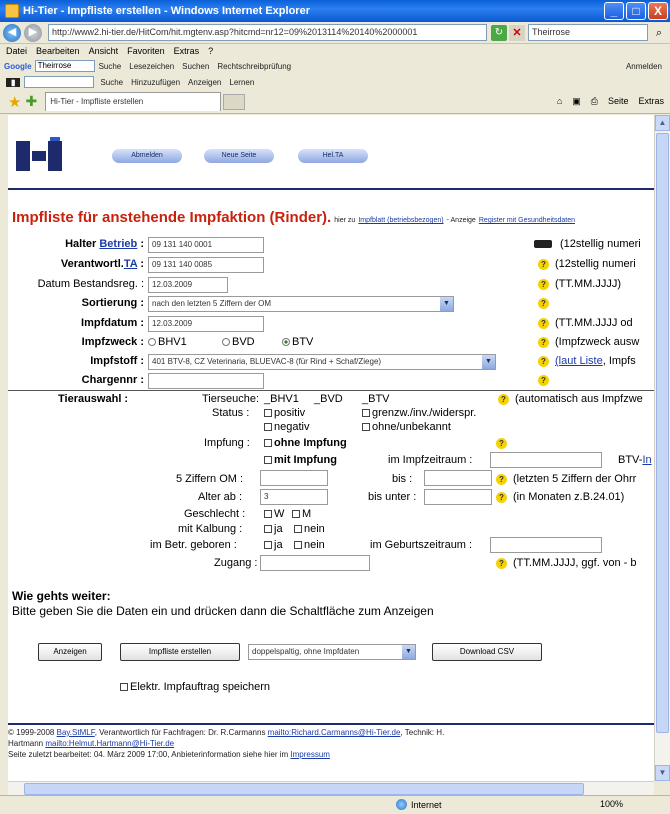 Image resolution: width=670 pixels, height=814 pixels. Describe the element at coordinates (487, 652) in the screenshot. I see `download-csv-button: Download CSV` at that location.